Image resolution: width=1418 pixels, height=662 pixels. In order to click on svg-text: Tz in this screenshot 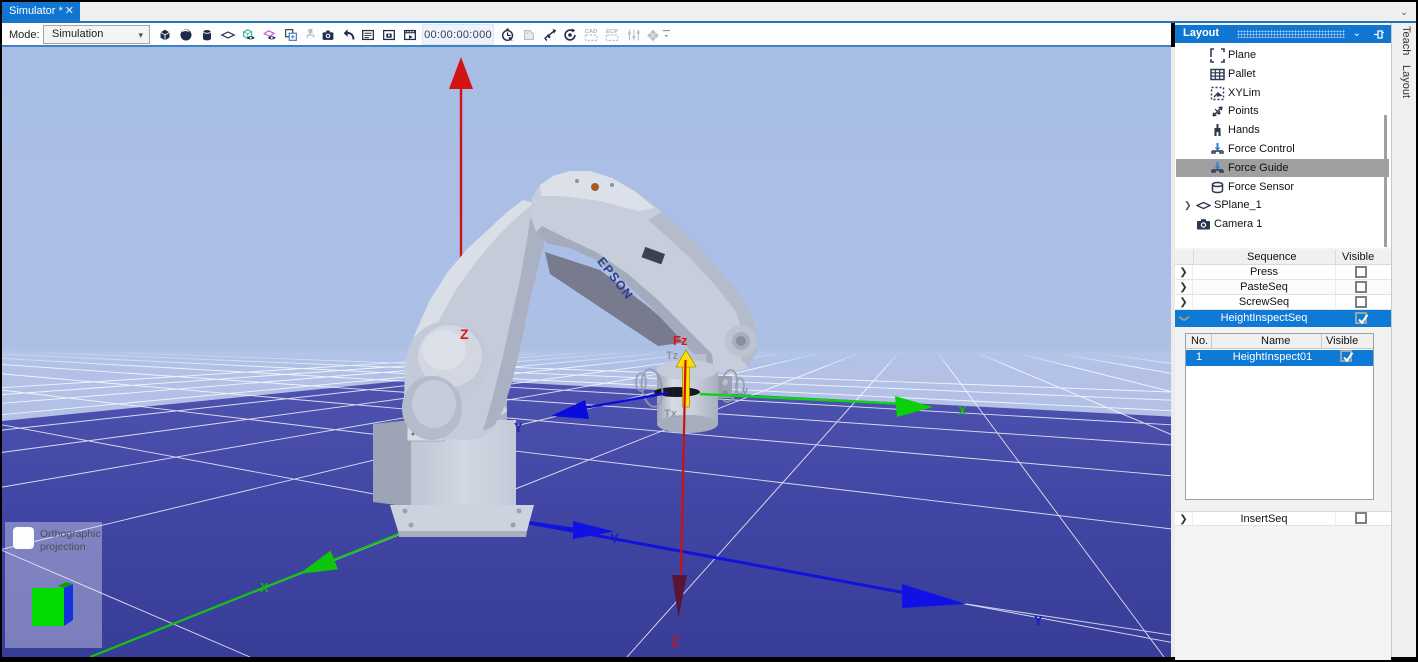, I will do `click(672, 356)`.